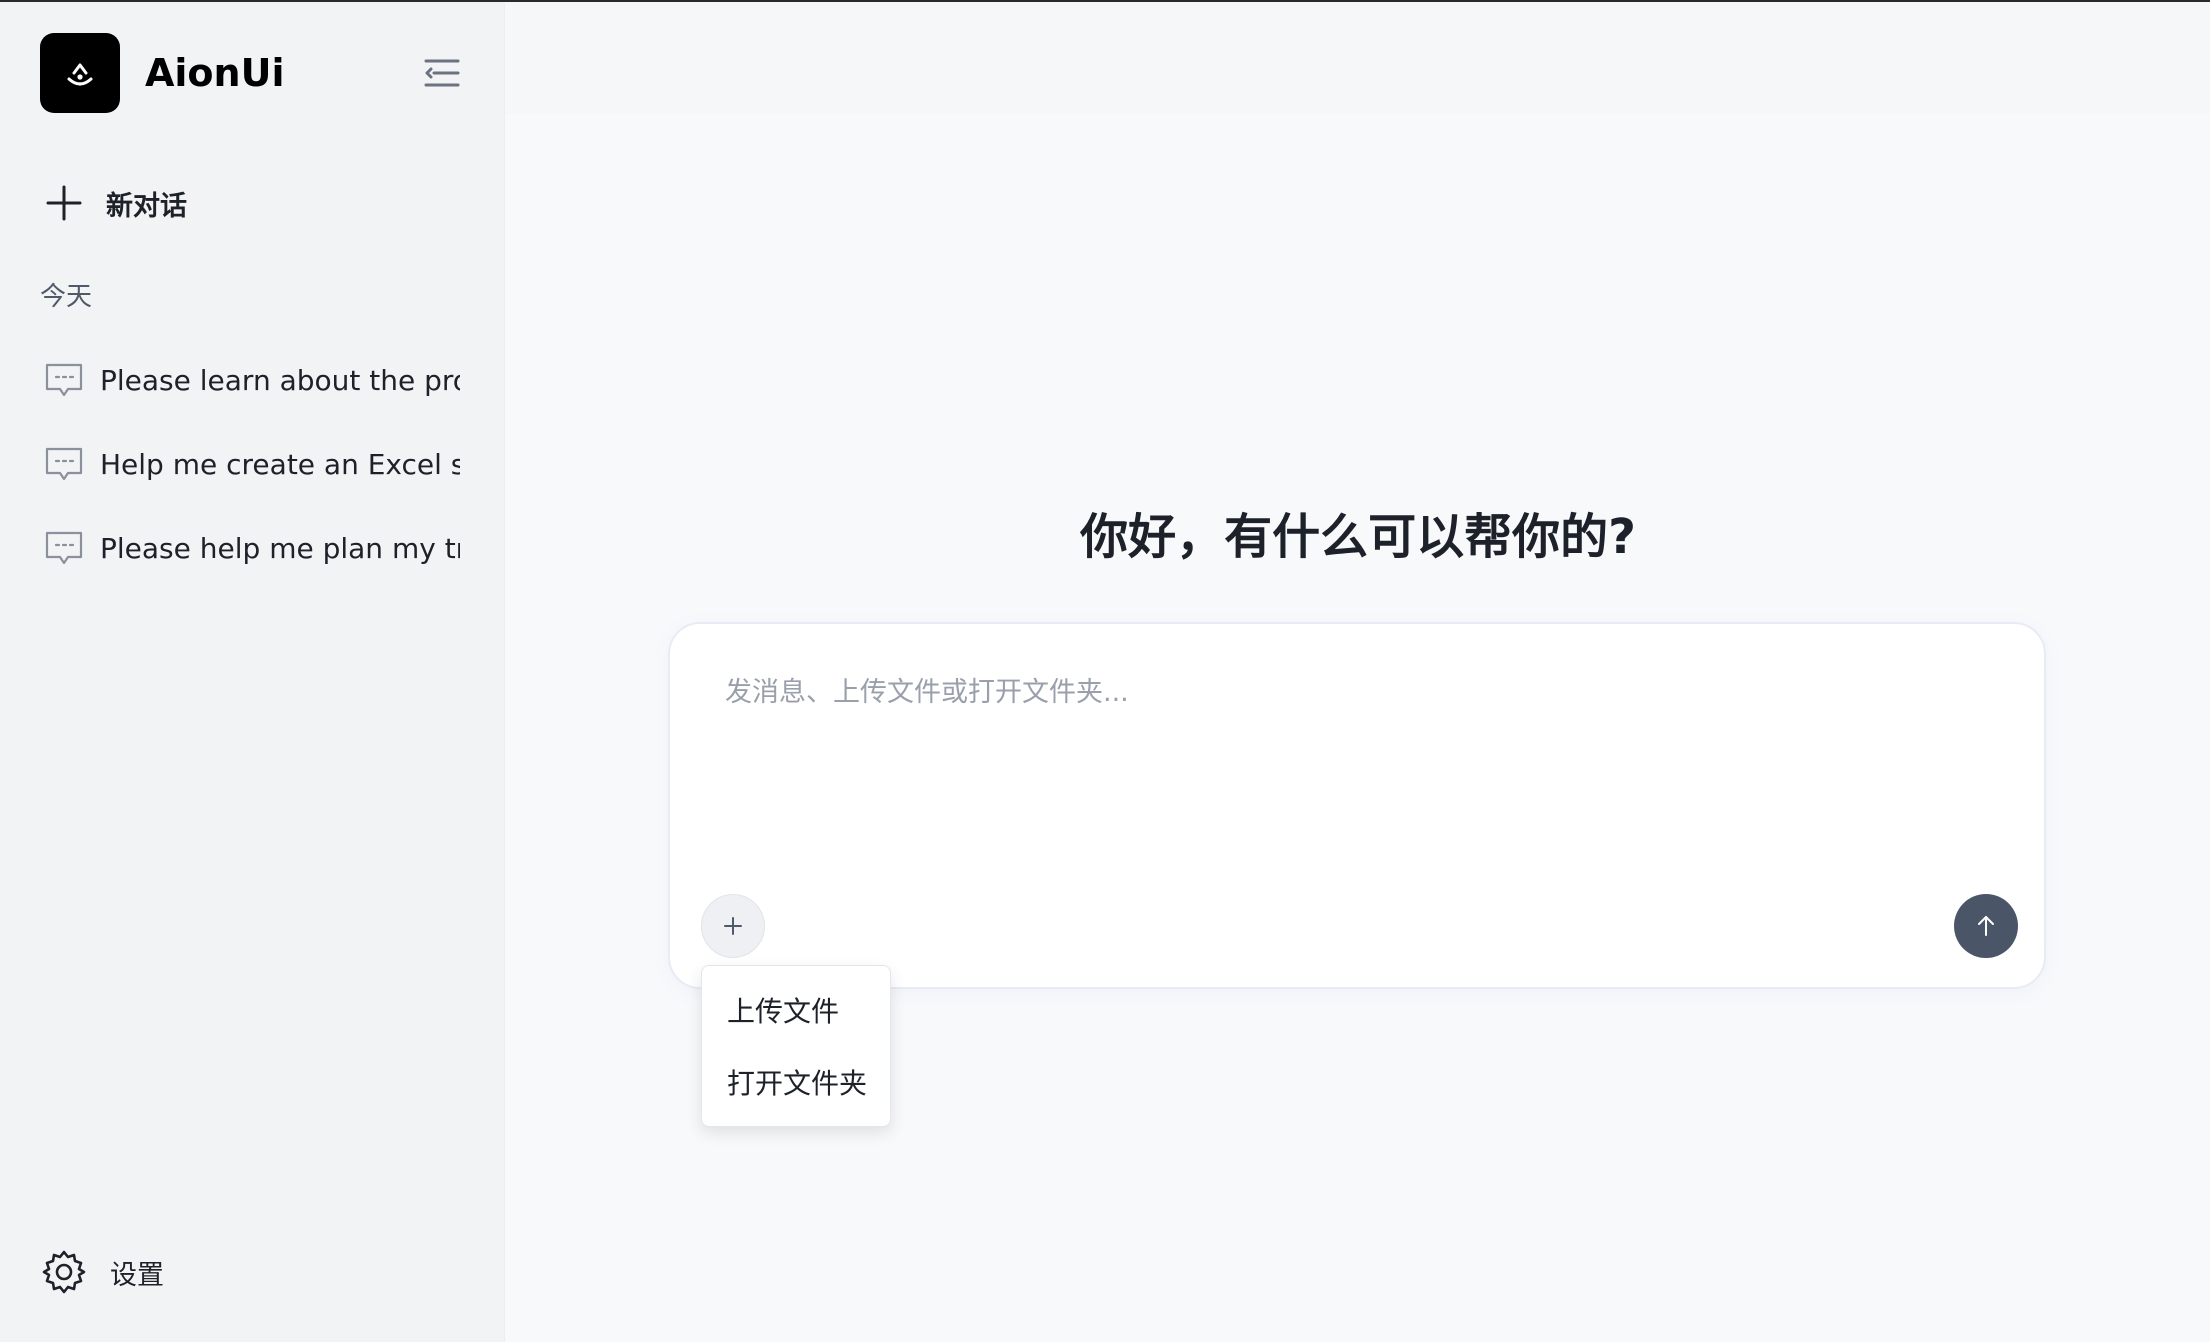 The image size is (2210, 1342). I want to click on history-item: Help me create an Excel she, so click(254, 464).